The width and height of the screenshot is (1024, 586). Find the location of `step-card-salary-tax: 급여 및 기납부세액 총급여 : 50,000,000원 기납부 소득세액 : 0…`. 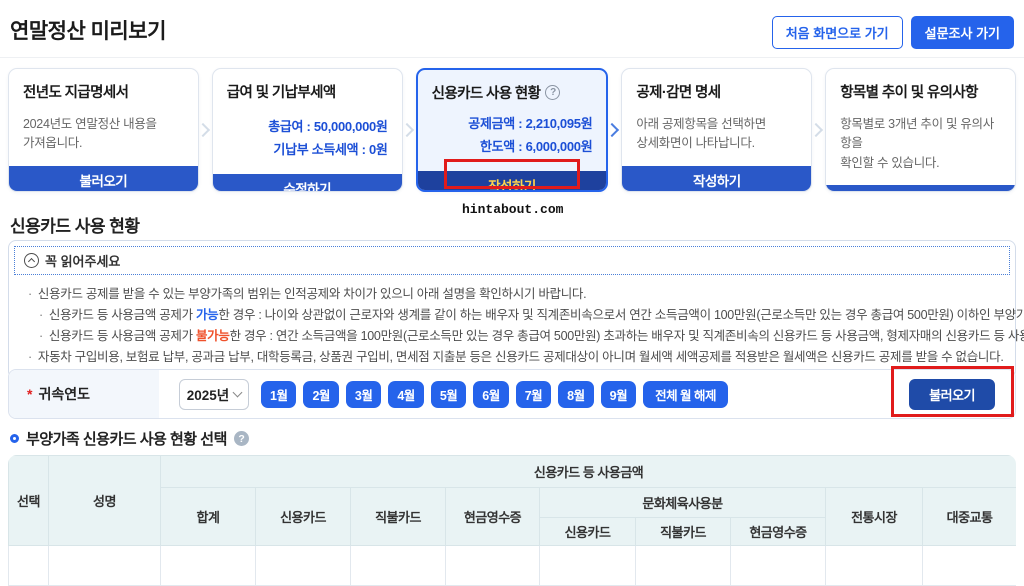

step-card-salary-tax: 급여 및 기납부세액 총급여 : 50,000,000원 기납부 소득세액 : 0… is located at coordinates (307, 130).